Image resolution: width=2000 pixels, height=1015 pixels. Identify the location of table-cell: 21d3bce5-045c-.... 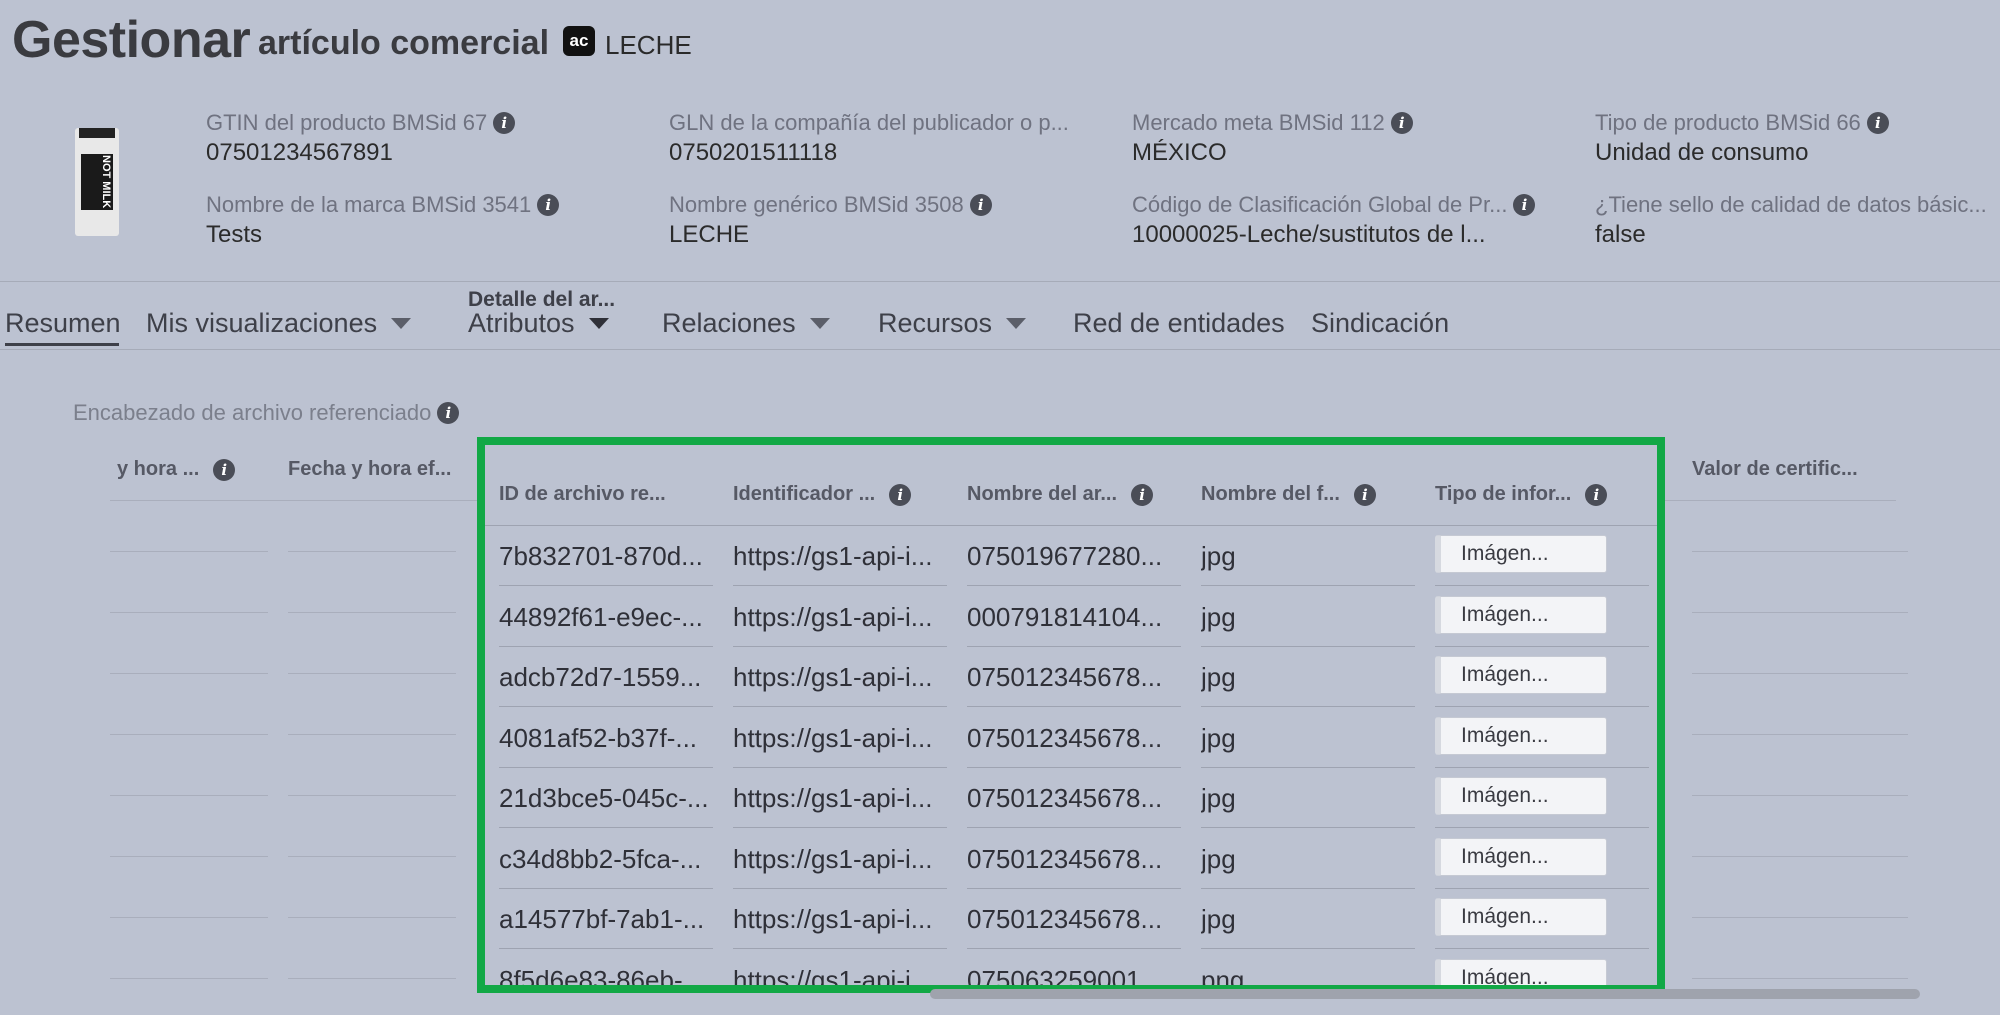
(606, 798).